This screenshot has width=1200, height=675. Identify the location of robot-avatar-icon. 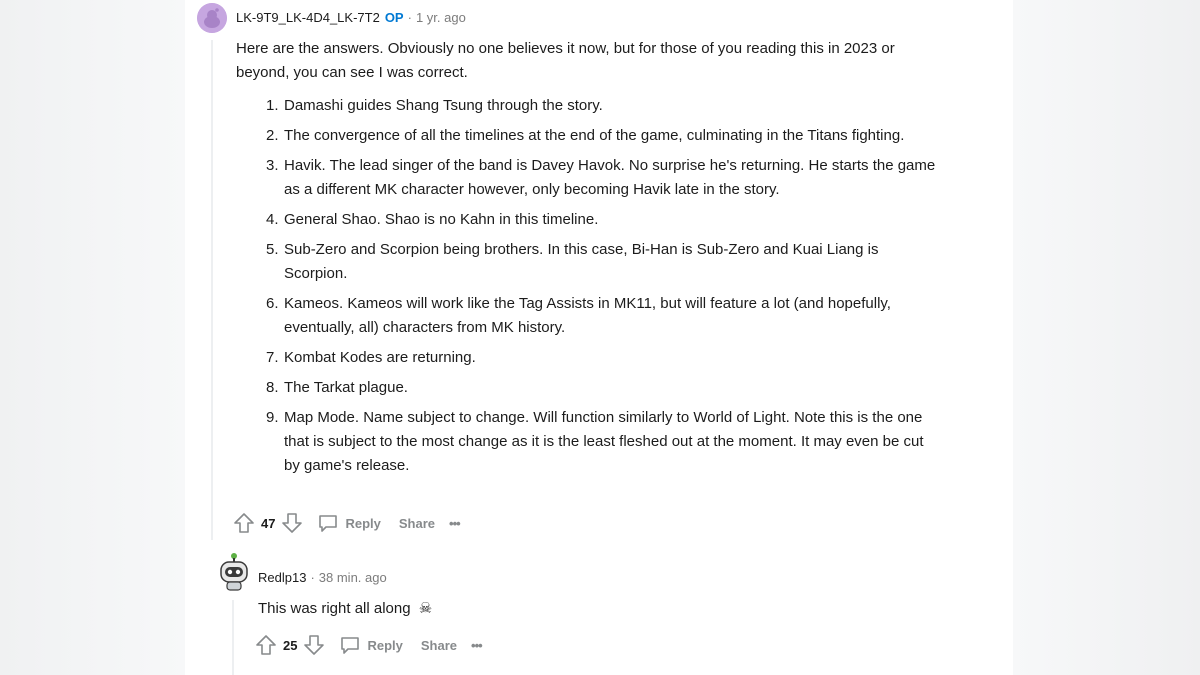
(234, 572).